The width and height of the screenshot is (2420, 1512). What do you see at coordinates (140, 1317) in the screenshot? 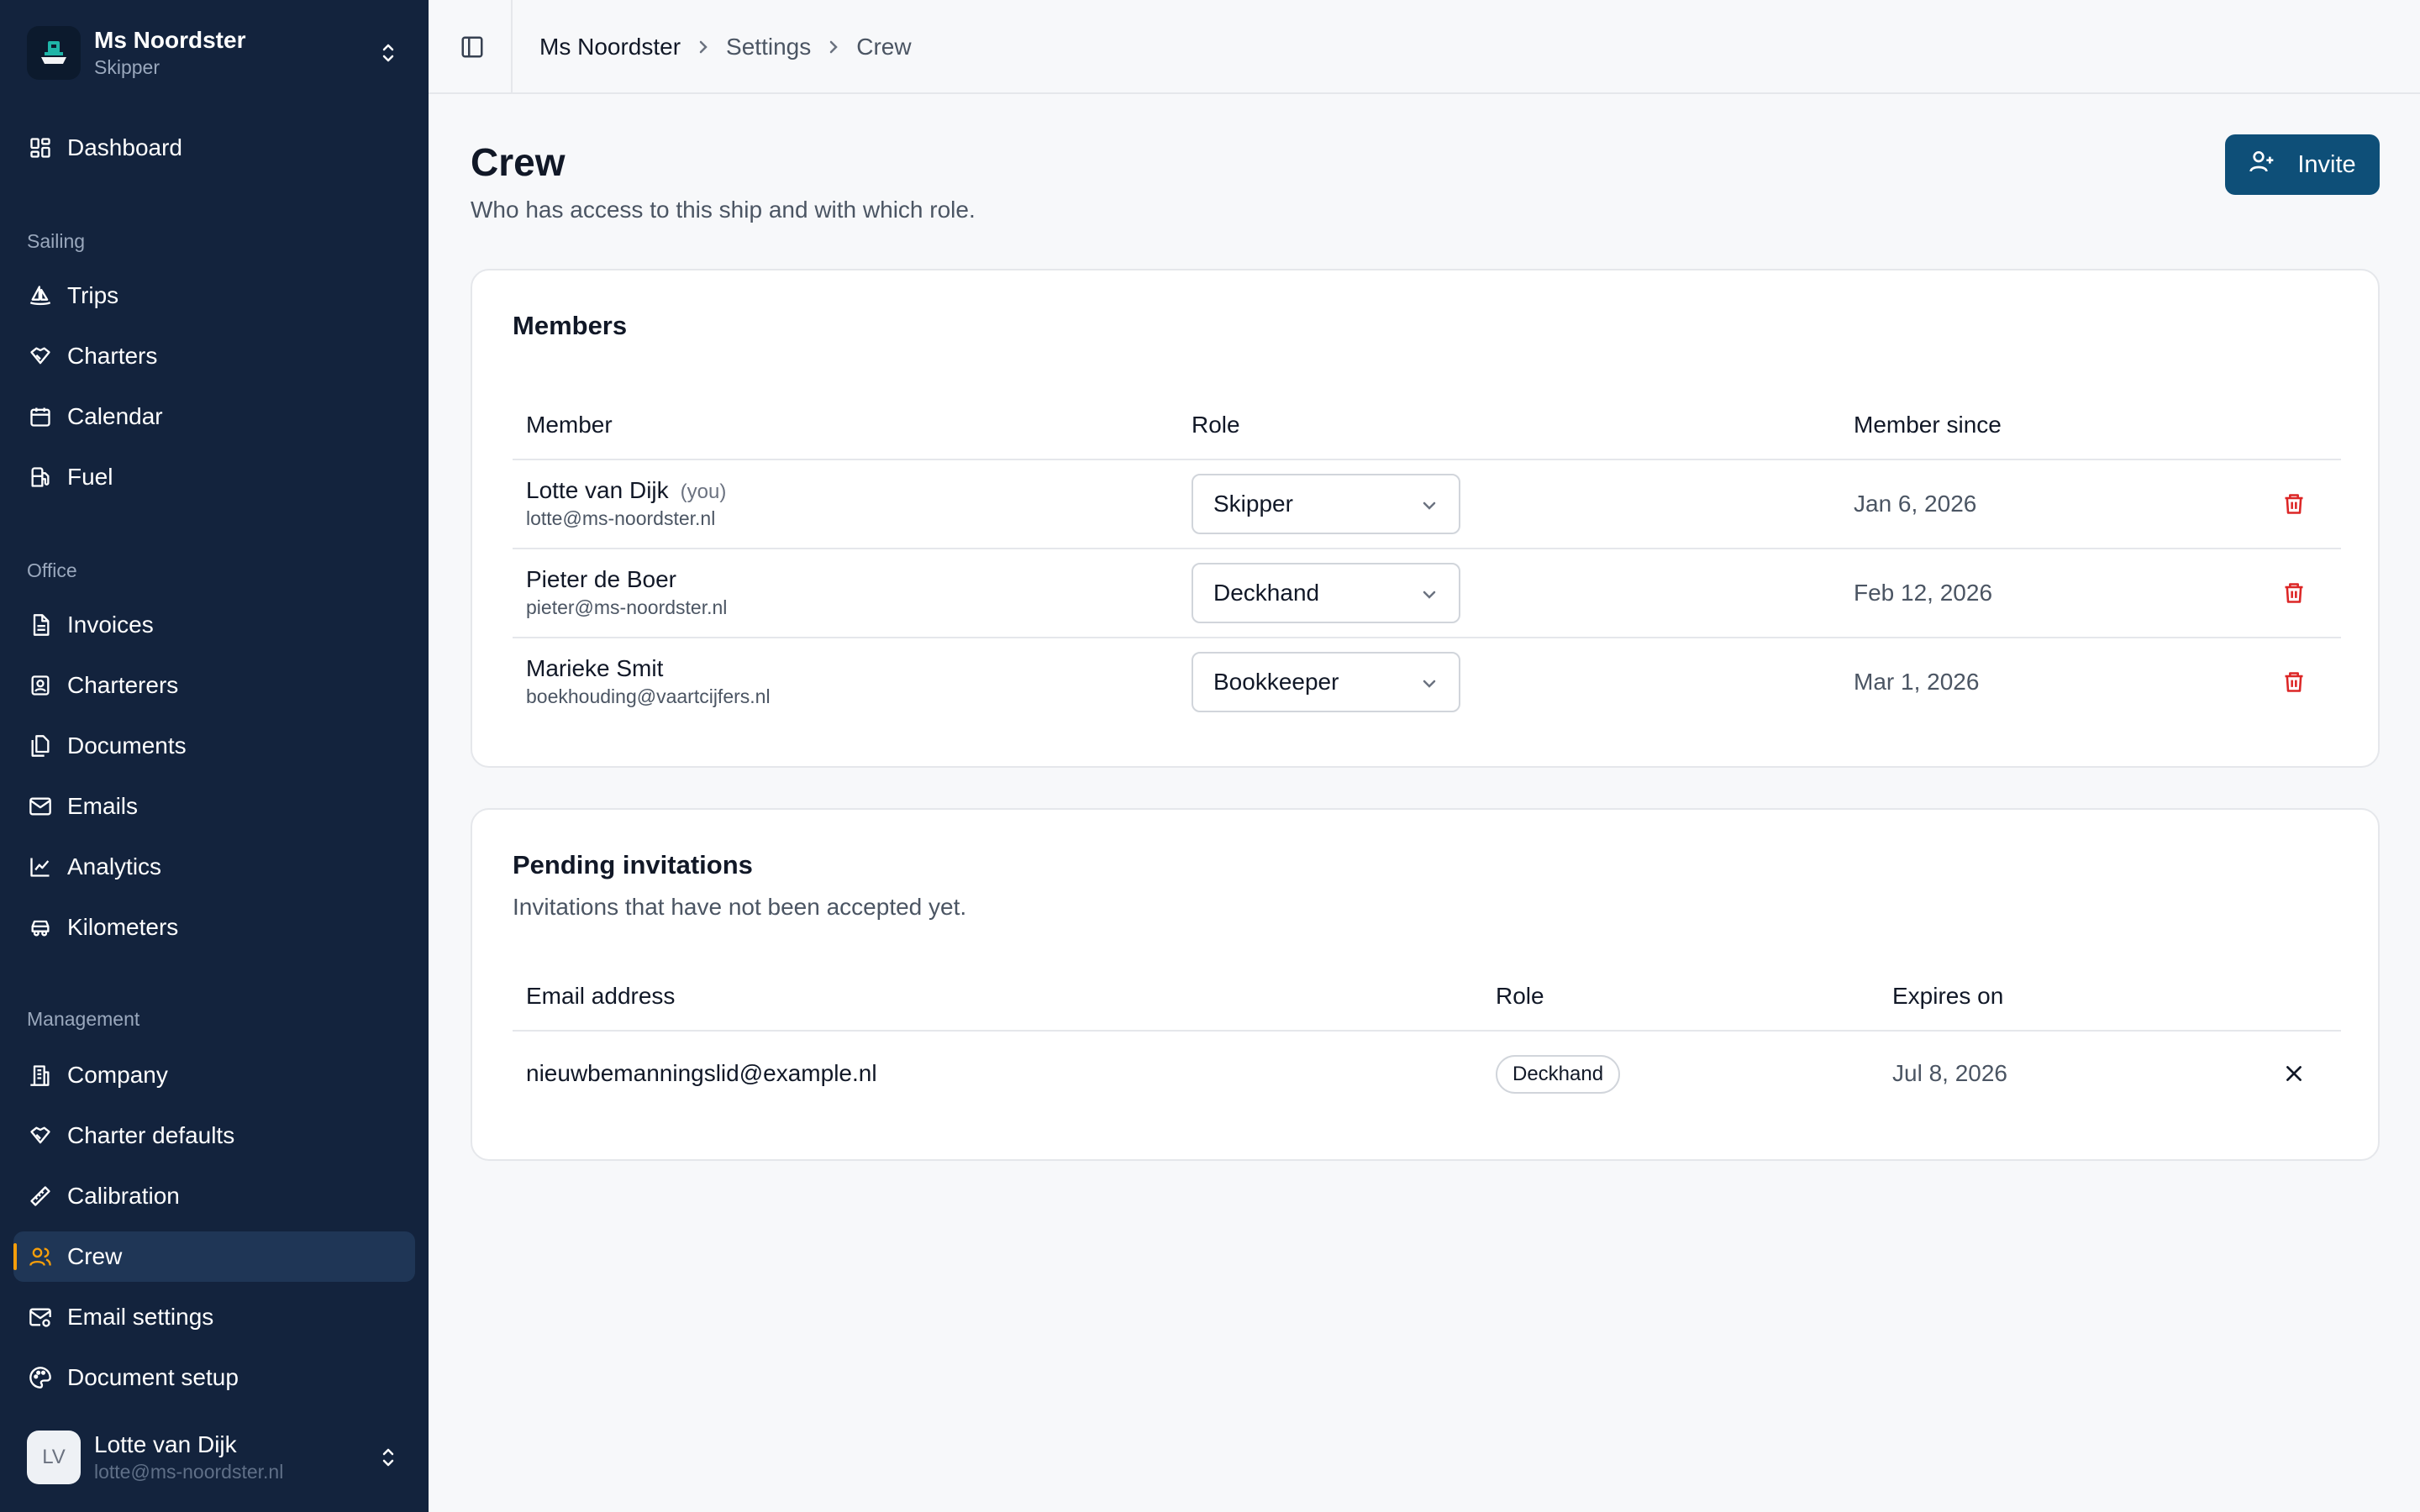
I see `sidebar-item-label: Email settings` at bounding box center [140, 1317].